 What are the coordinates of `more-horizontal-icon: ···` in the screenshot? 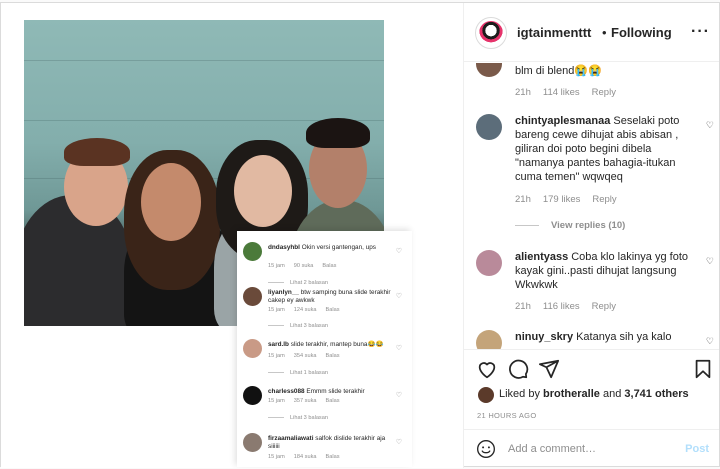 It's located at (700, 32).